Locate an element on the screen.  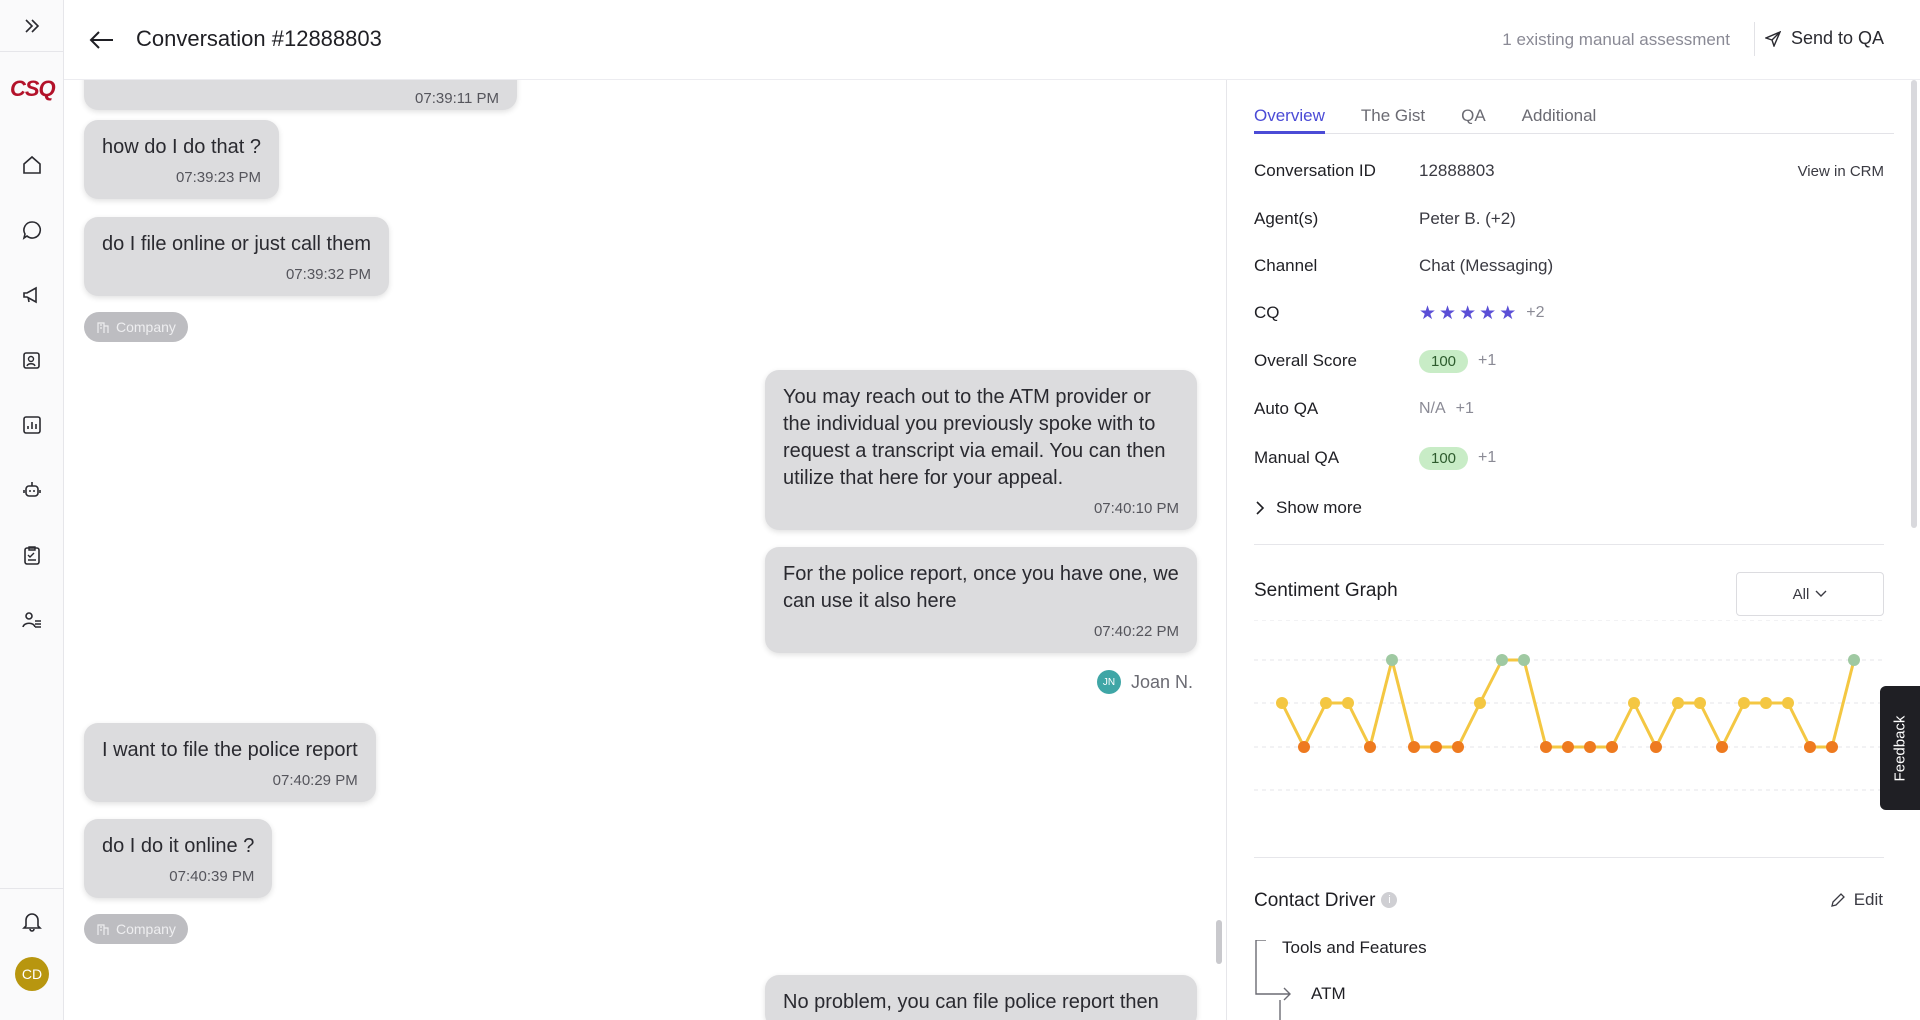
message-time: 07:40:10 PM is located at coordinates (1136, 508).